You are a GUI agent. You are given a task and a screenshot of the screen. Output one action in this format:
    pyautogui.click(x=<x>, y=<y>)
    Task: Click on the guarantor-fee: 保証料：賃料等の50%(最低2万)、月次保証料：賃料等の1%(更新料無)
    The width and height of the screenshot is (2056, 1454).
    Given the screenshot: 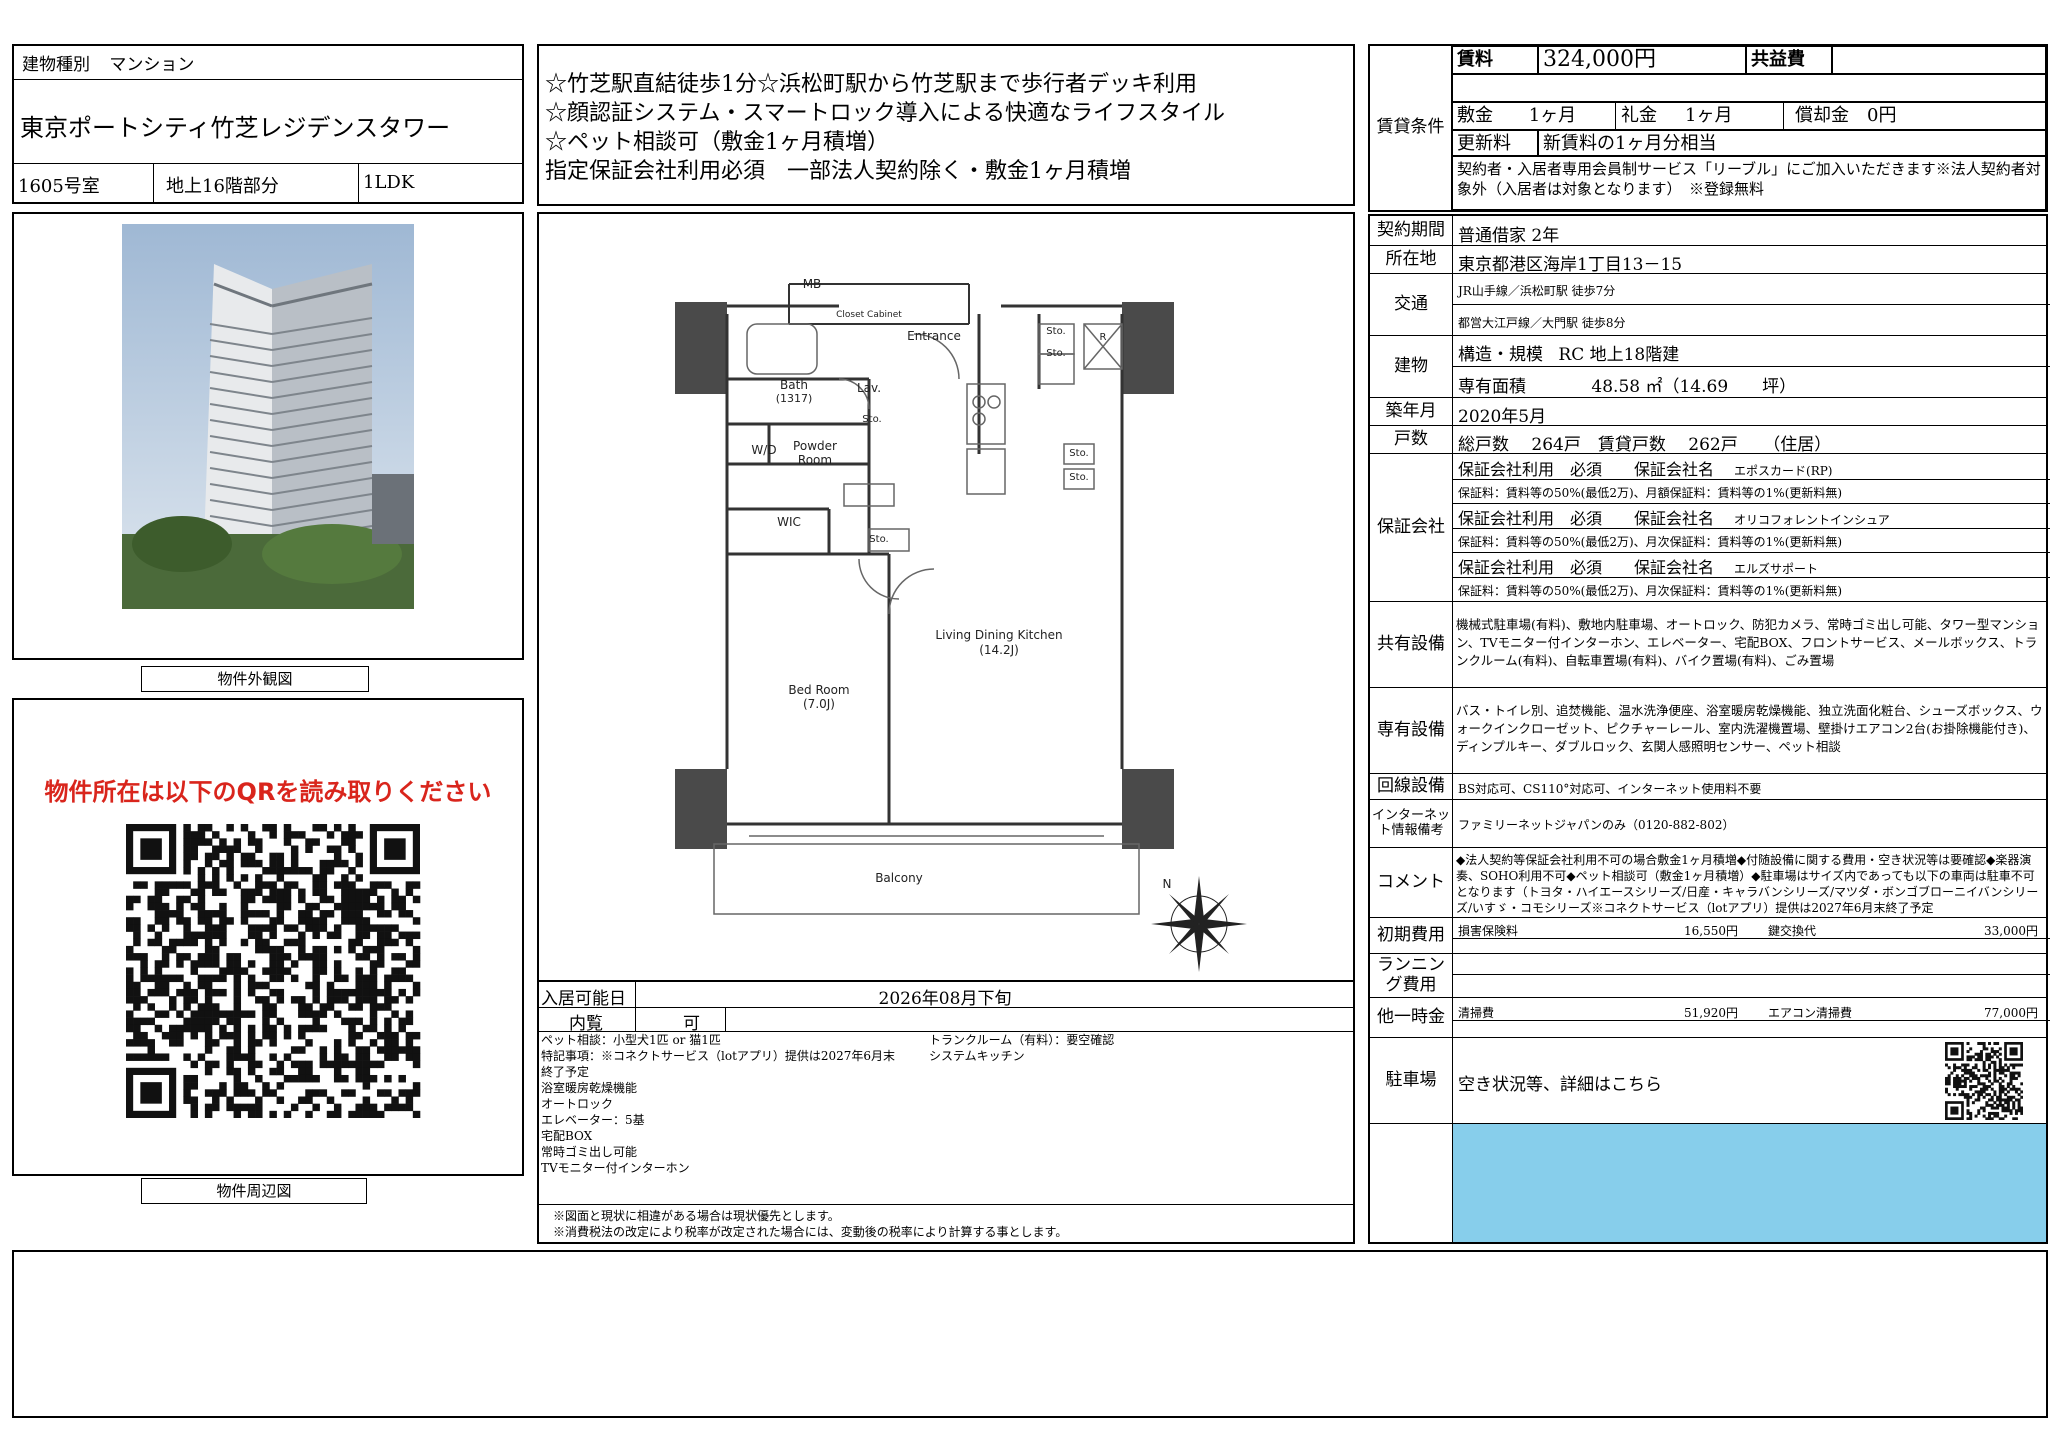 What is the action you would take?
    pyautogui.click(x=1650, y=542)
    